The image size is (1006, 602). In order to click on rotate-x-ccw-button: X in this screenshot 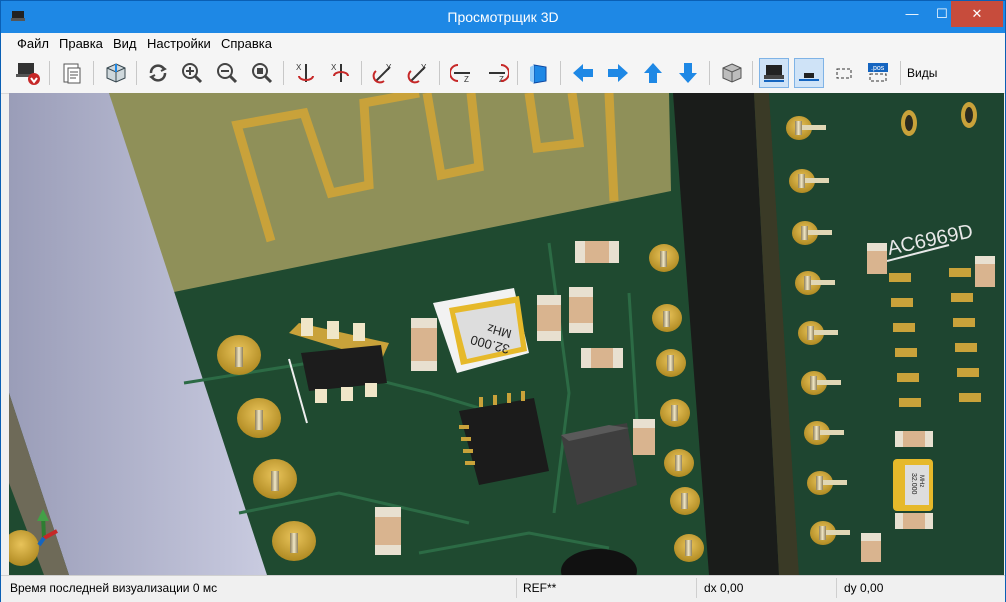, I will do `click(341, 73)`.